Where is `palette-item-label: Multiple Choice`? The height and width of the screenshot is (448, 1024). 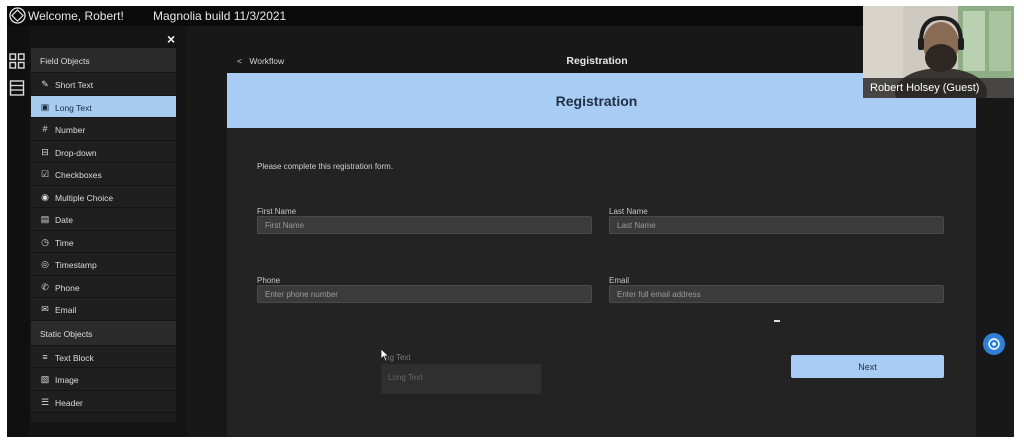
palette-item-label: Multiple Choice is located at coordinates (84, 197).